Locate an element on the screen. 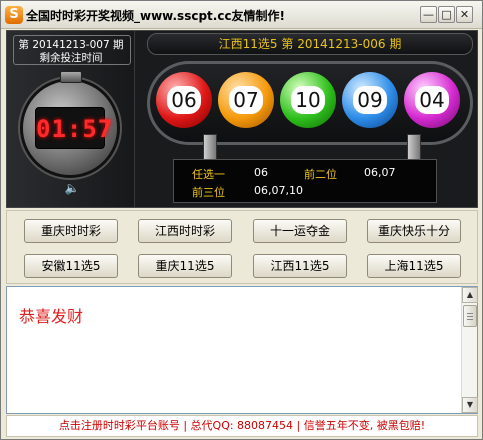 This screenshot has width=483, height=440. ball-number: 10 is located at coordinates (308, 100).